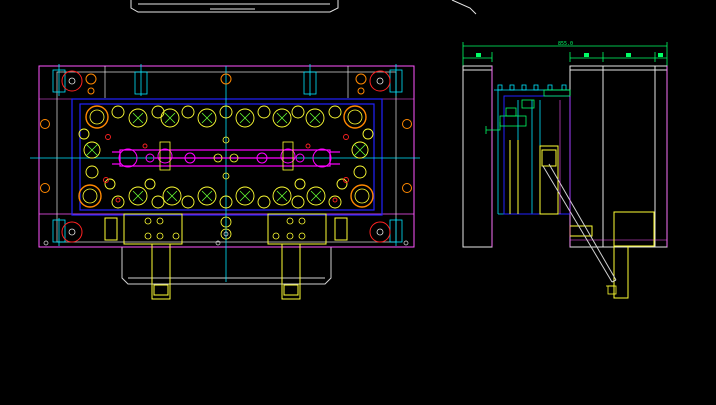  Describe the element at coordinates (579, 223) in the screenshot. I see `angled-lifter` at that location.